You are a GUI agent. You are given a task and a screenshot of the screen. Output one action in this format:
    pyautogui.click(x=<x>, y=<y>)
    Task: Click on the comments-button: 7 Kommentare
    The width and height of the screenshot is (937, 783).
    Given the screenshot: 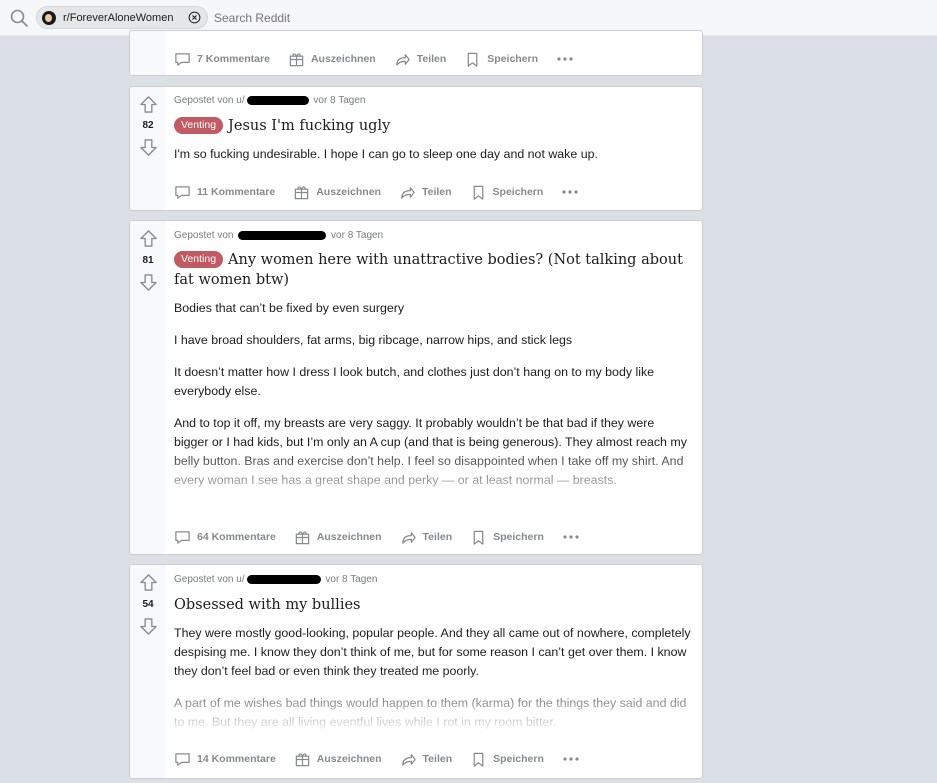 What is the action you would take?
    pyautogui.click(x=222, y=59)
    